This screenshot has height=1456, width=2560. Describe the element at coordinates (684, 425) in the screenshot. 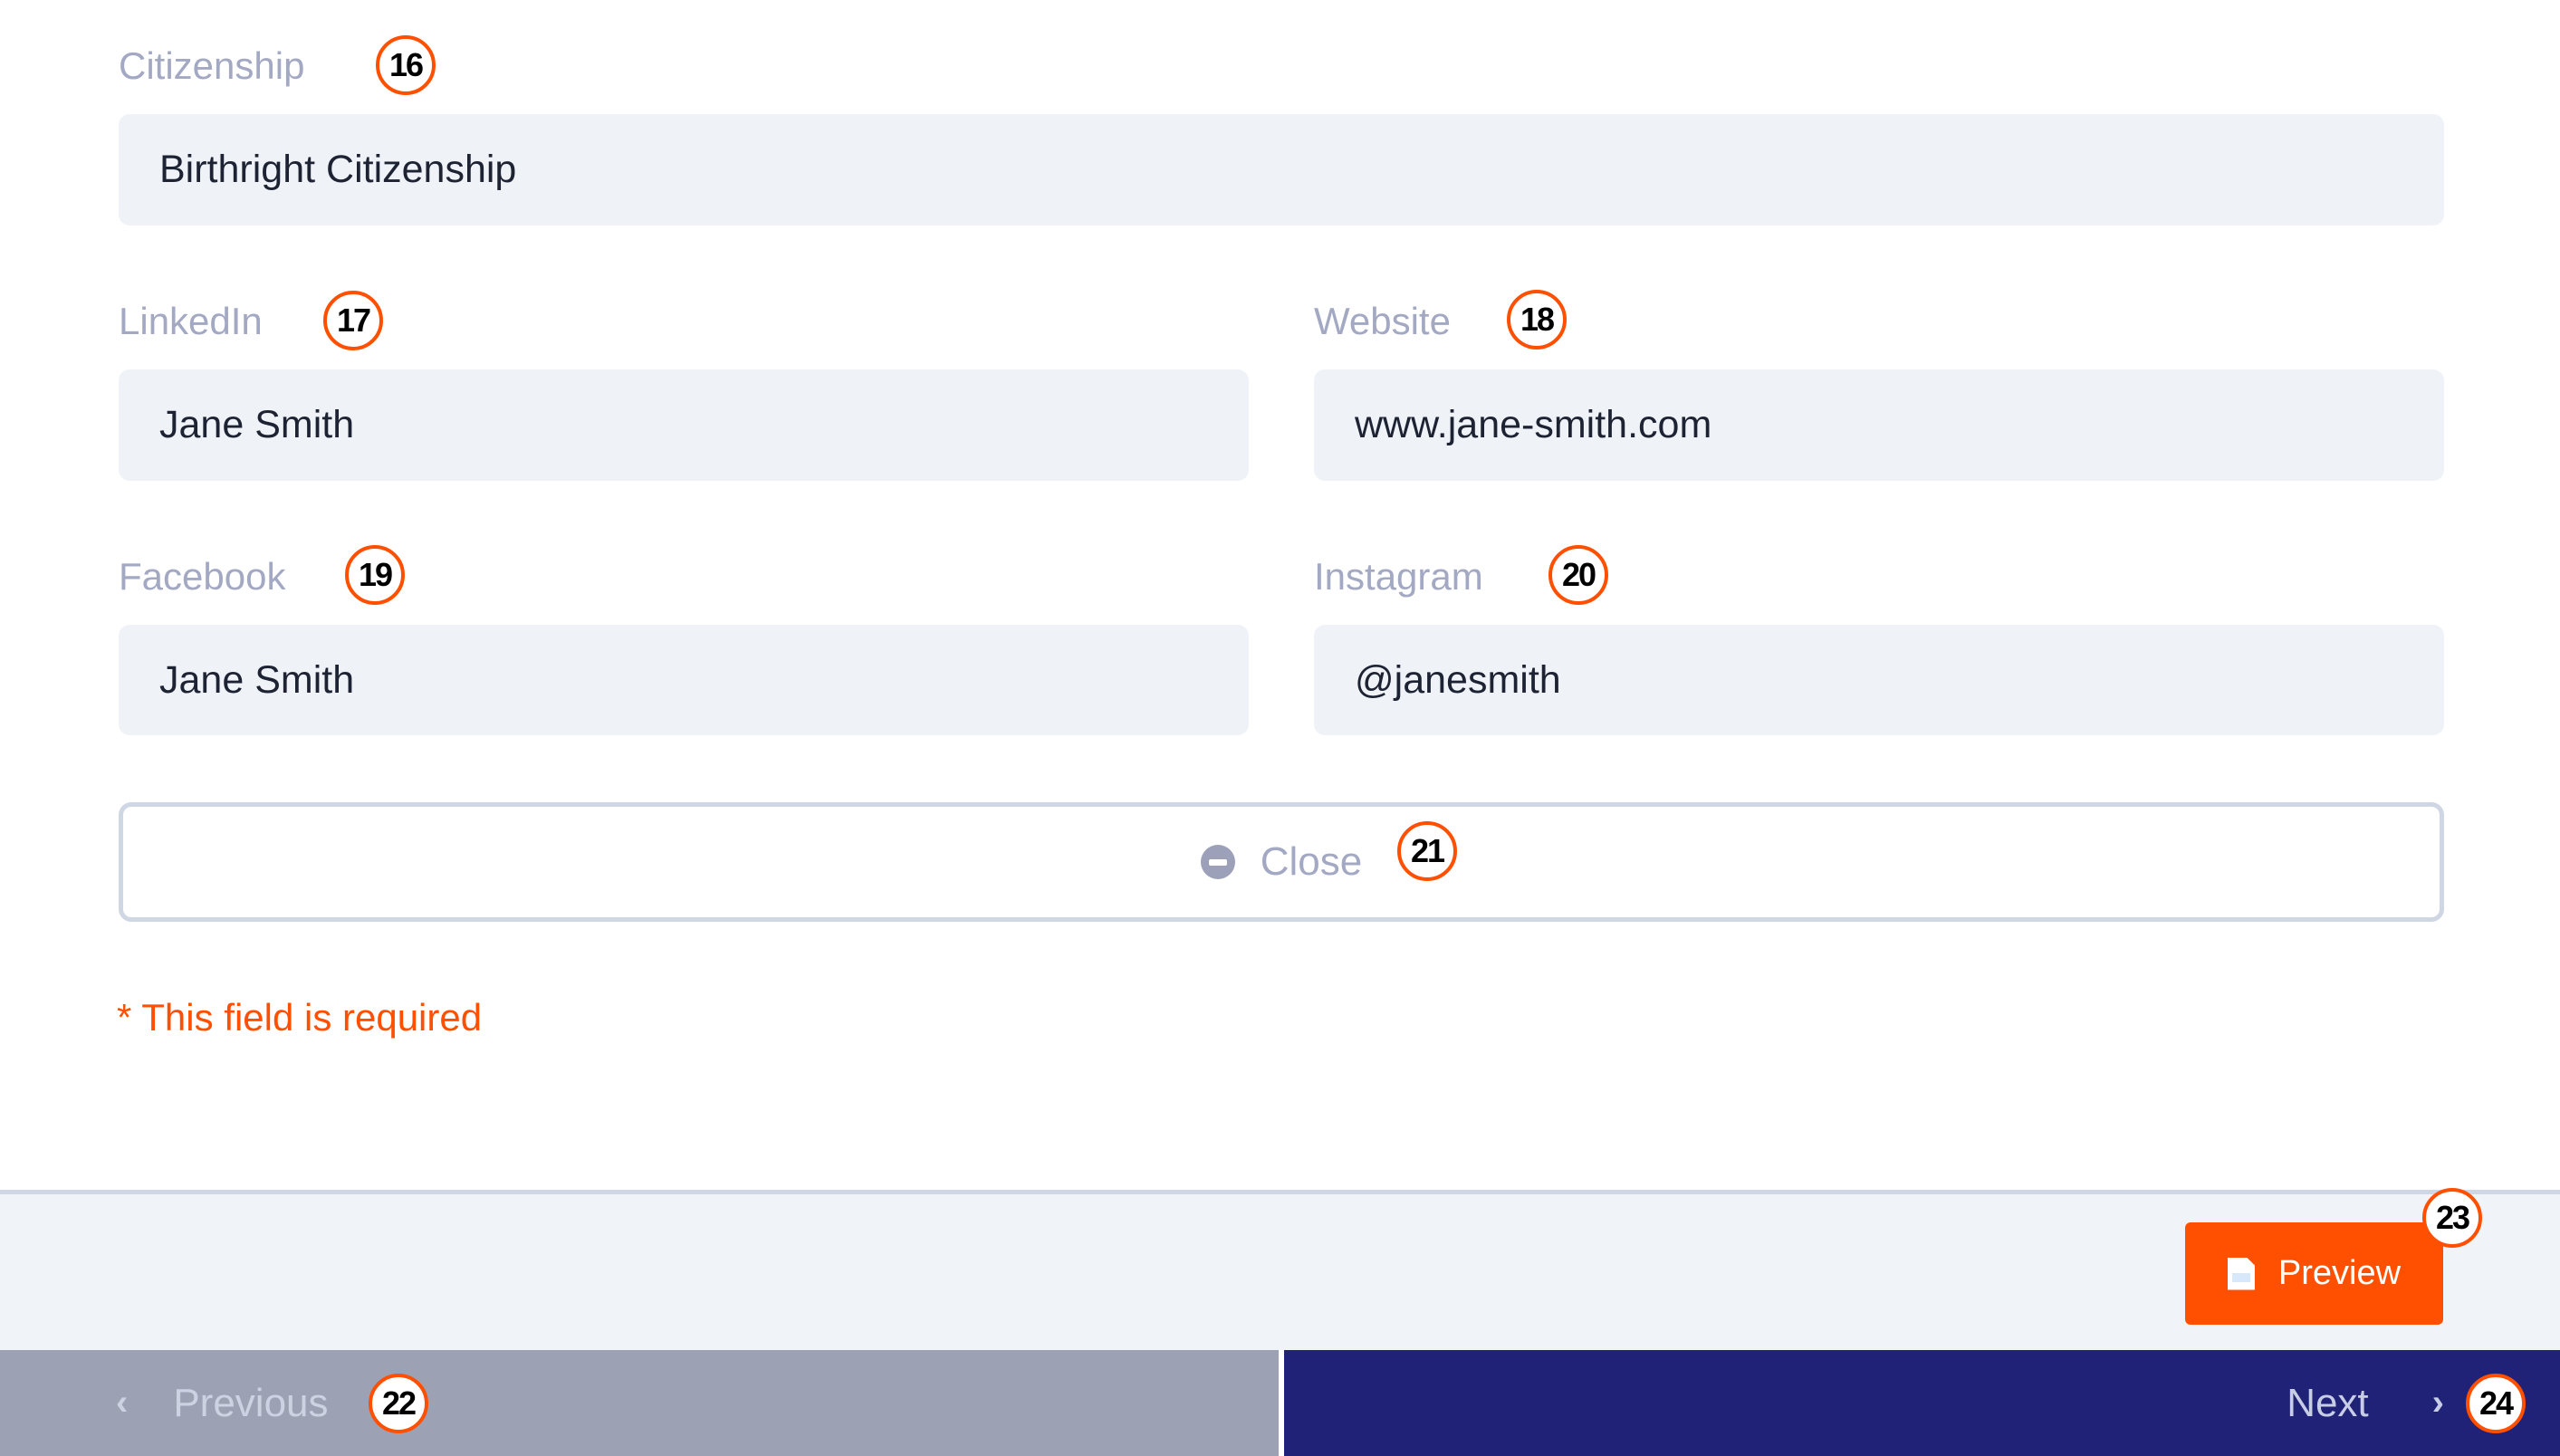

I see `linkedin-field: Jane Smith` at that location.